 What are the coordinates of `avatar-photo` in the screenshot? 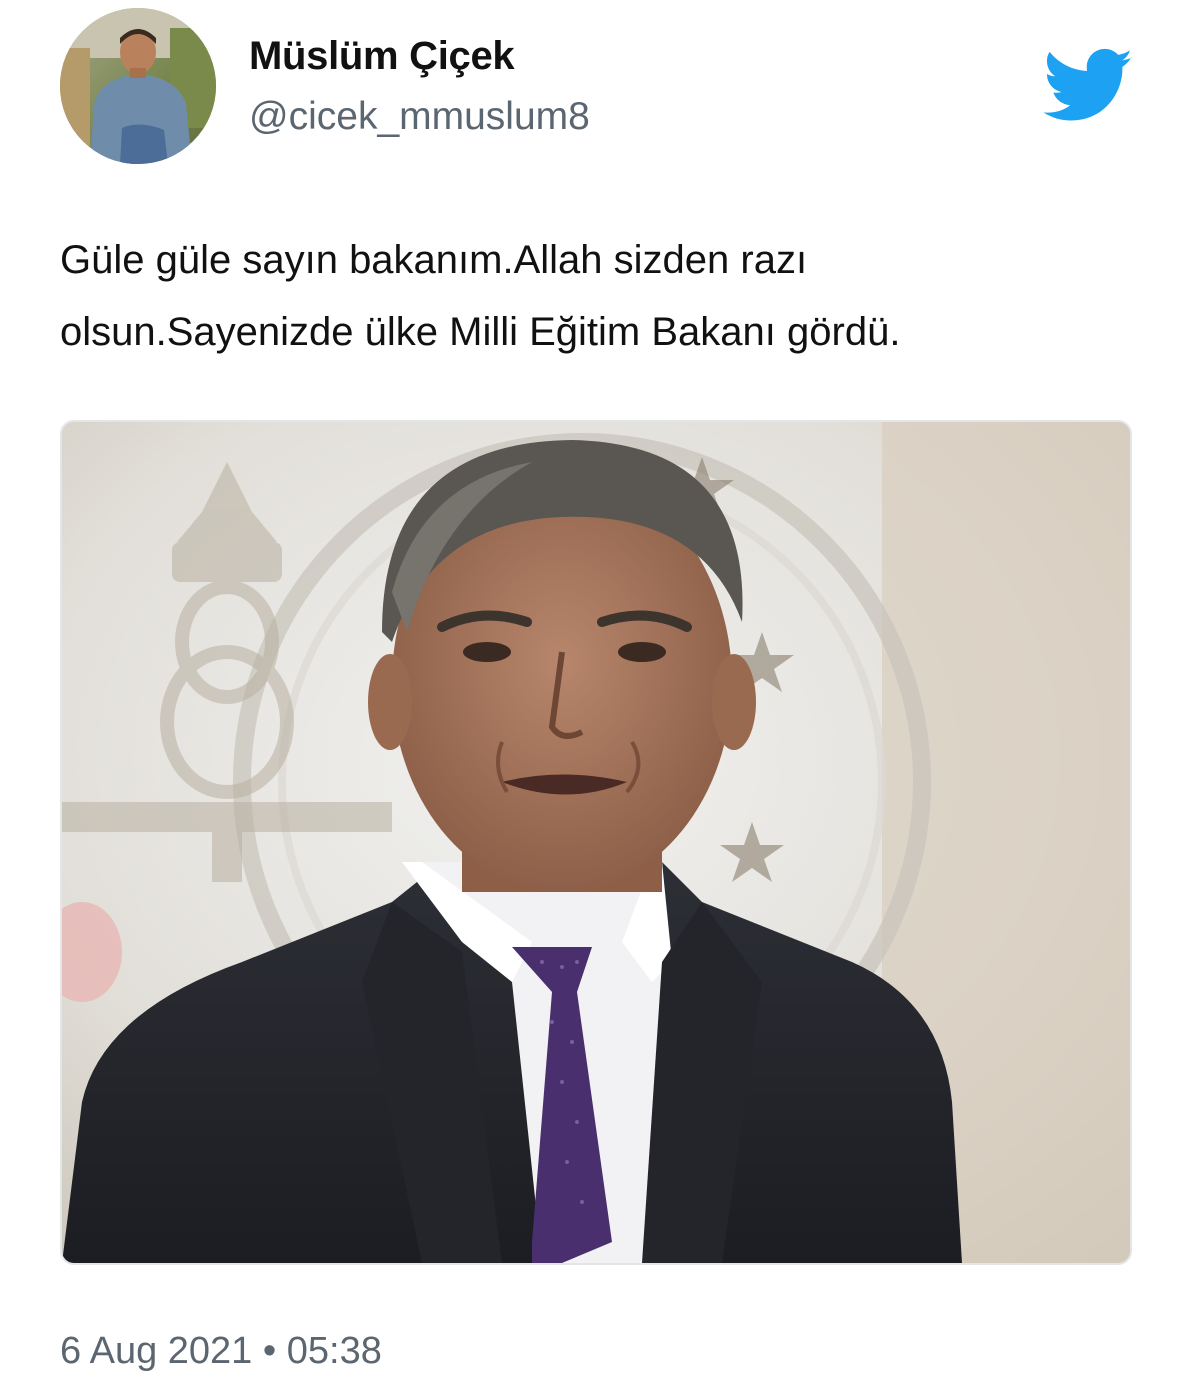 It's located at (138, 86).